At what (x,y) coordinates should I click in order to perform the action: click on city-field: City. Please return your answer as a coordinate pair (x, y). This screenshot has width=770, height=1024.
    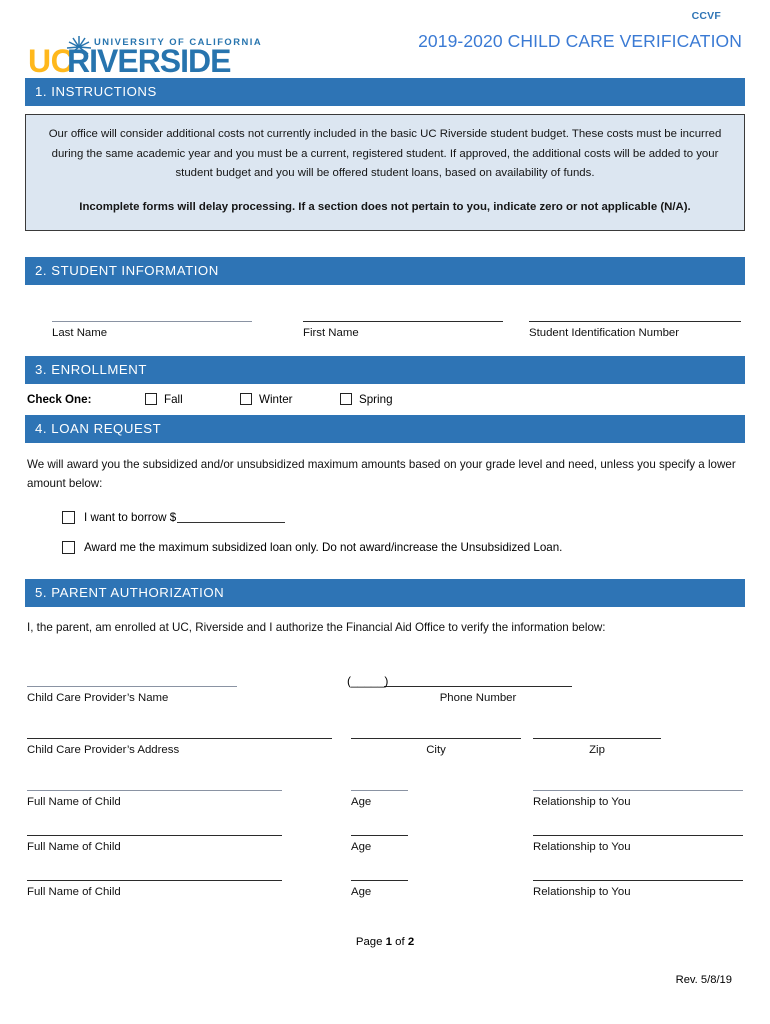
    Looking at the image, I should click on (436, 746).